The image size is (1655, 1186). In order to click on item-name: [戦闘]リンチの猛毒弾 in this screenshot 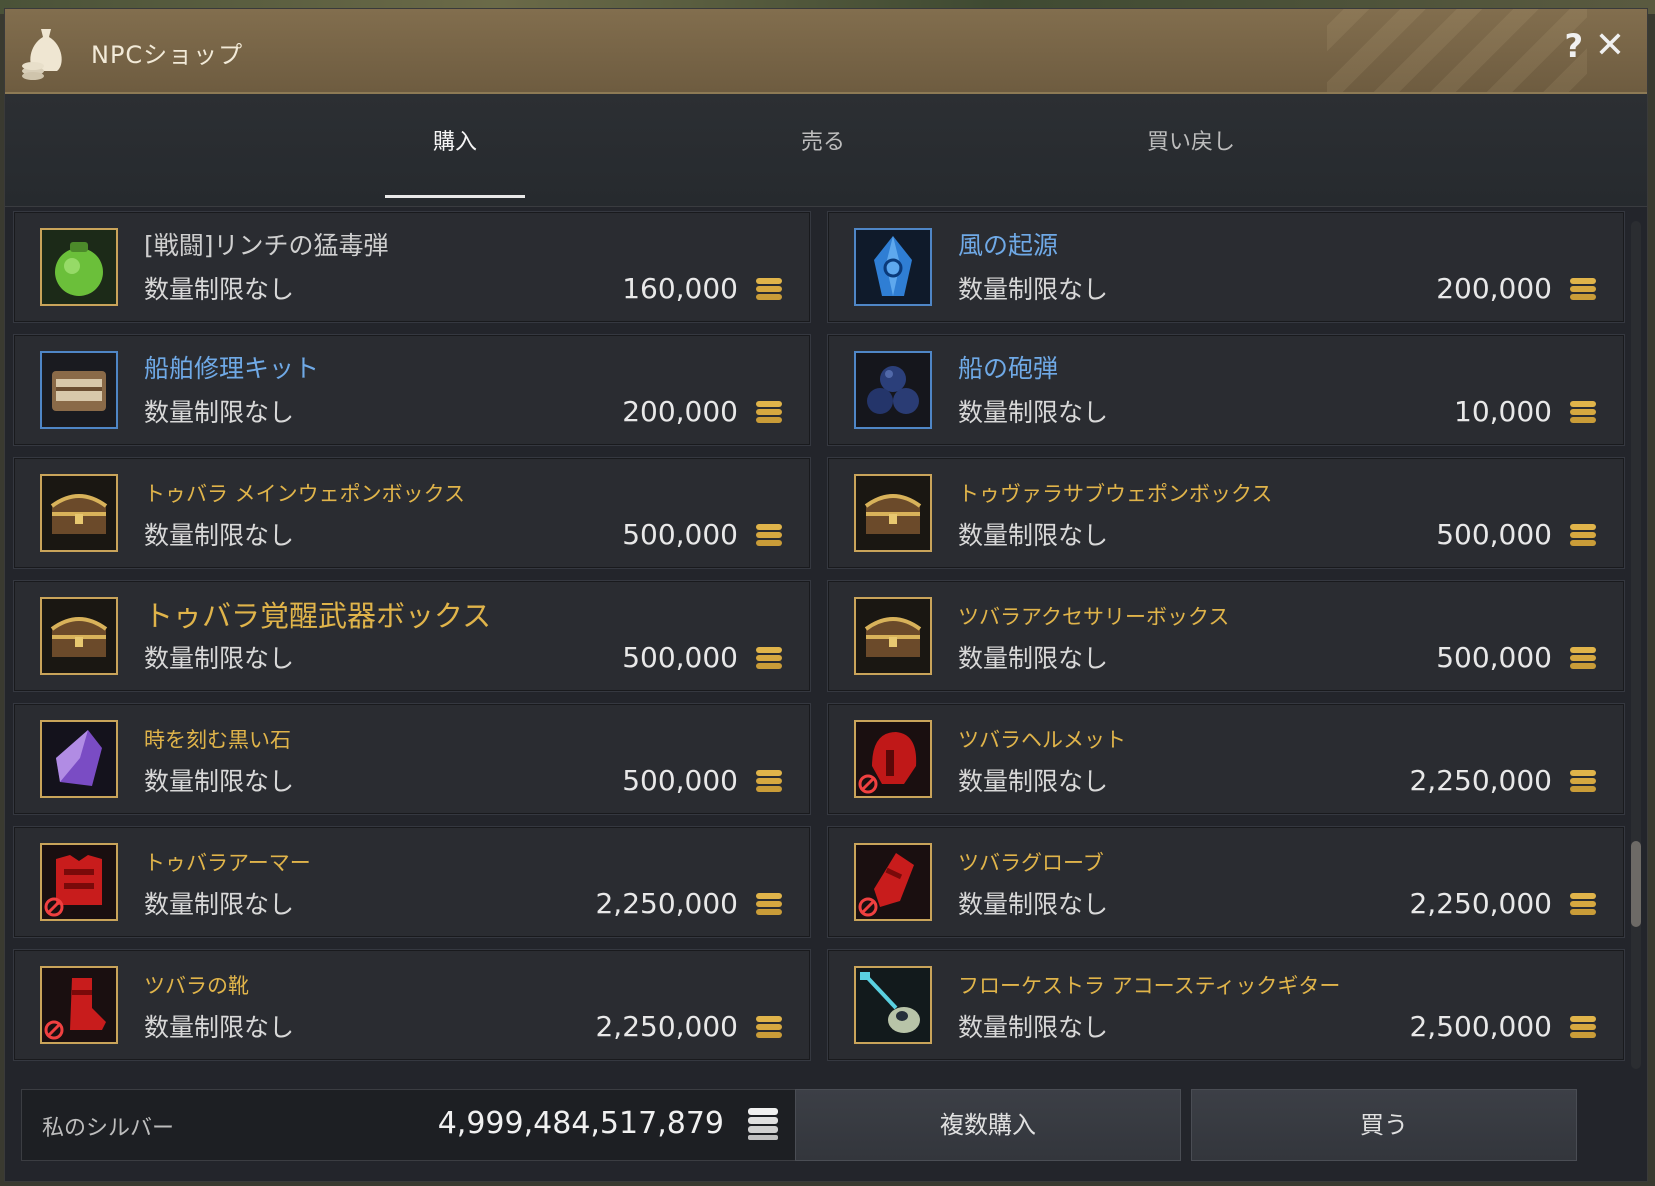, I will do `click(266, 245)`.